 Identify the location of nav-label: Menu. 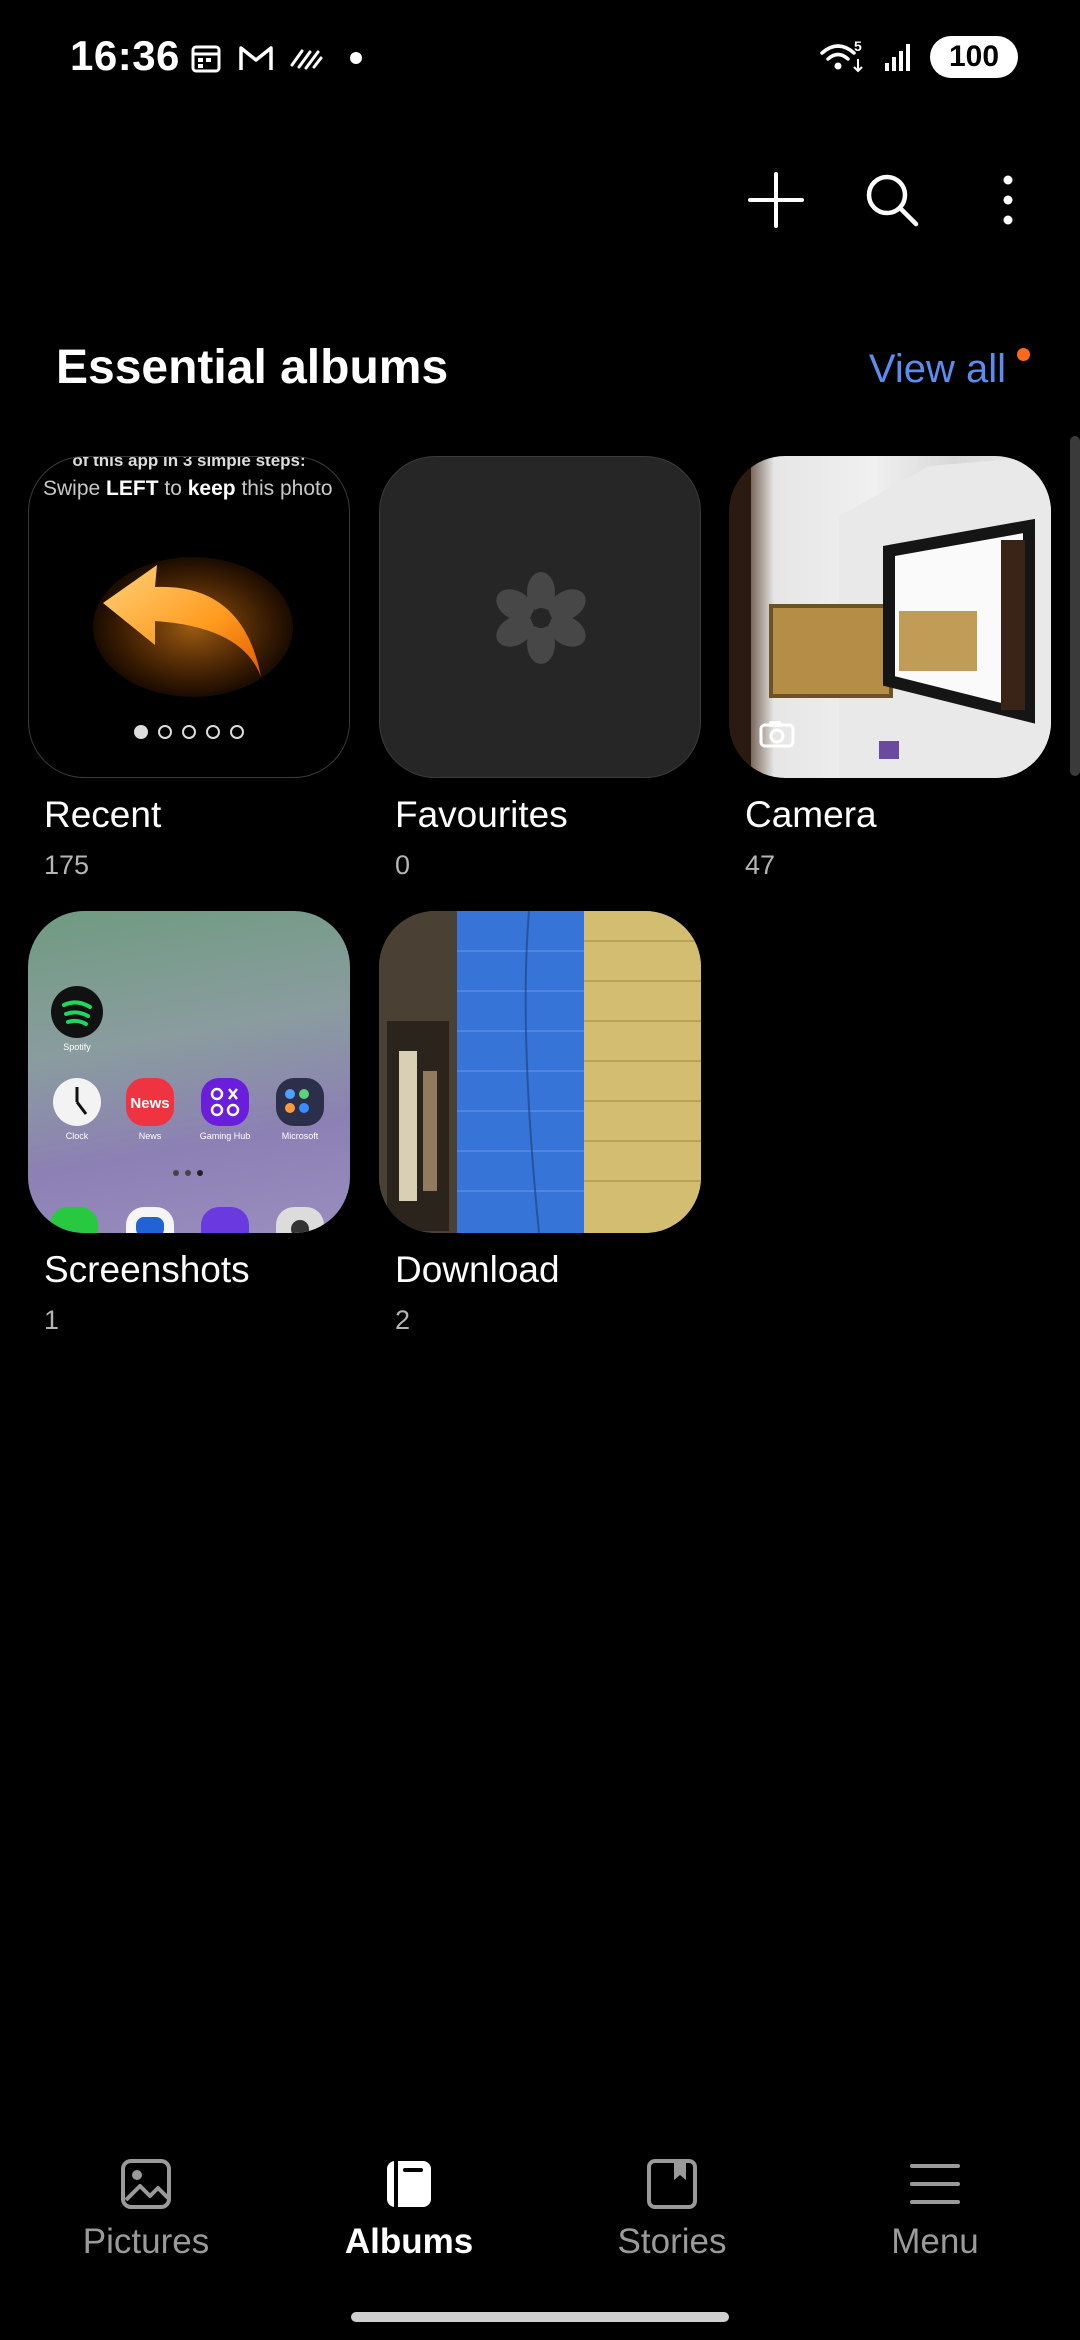
(935, 2241).